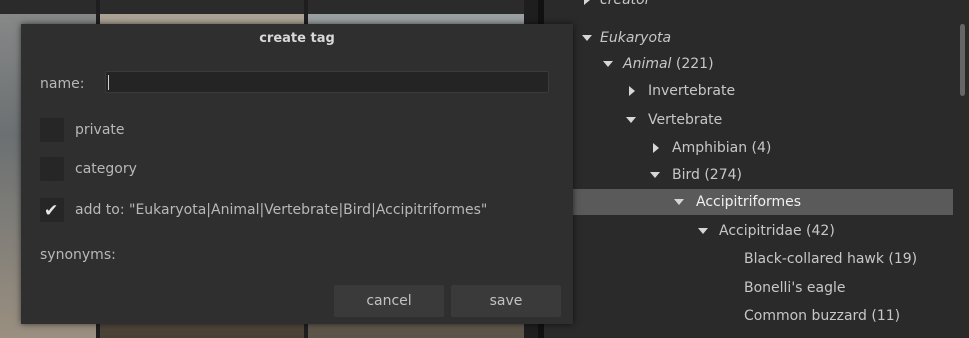 The image size is (969, 338). What do you see at coordinates (722, 148) in the screenshot?
I see `tree-row-label: Amphibian (4)` at bounding box center [722, 148].